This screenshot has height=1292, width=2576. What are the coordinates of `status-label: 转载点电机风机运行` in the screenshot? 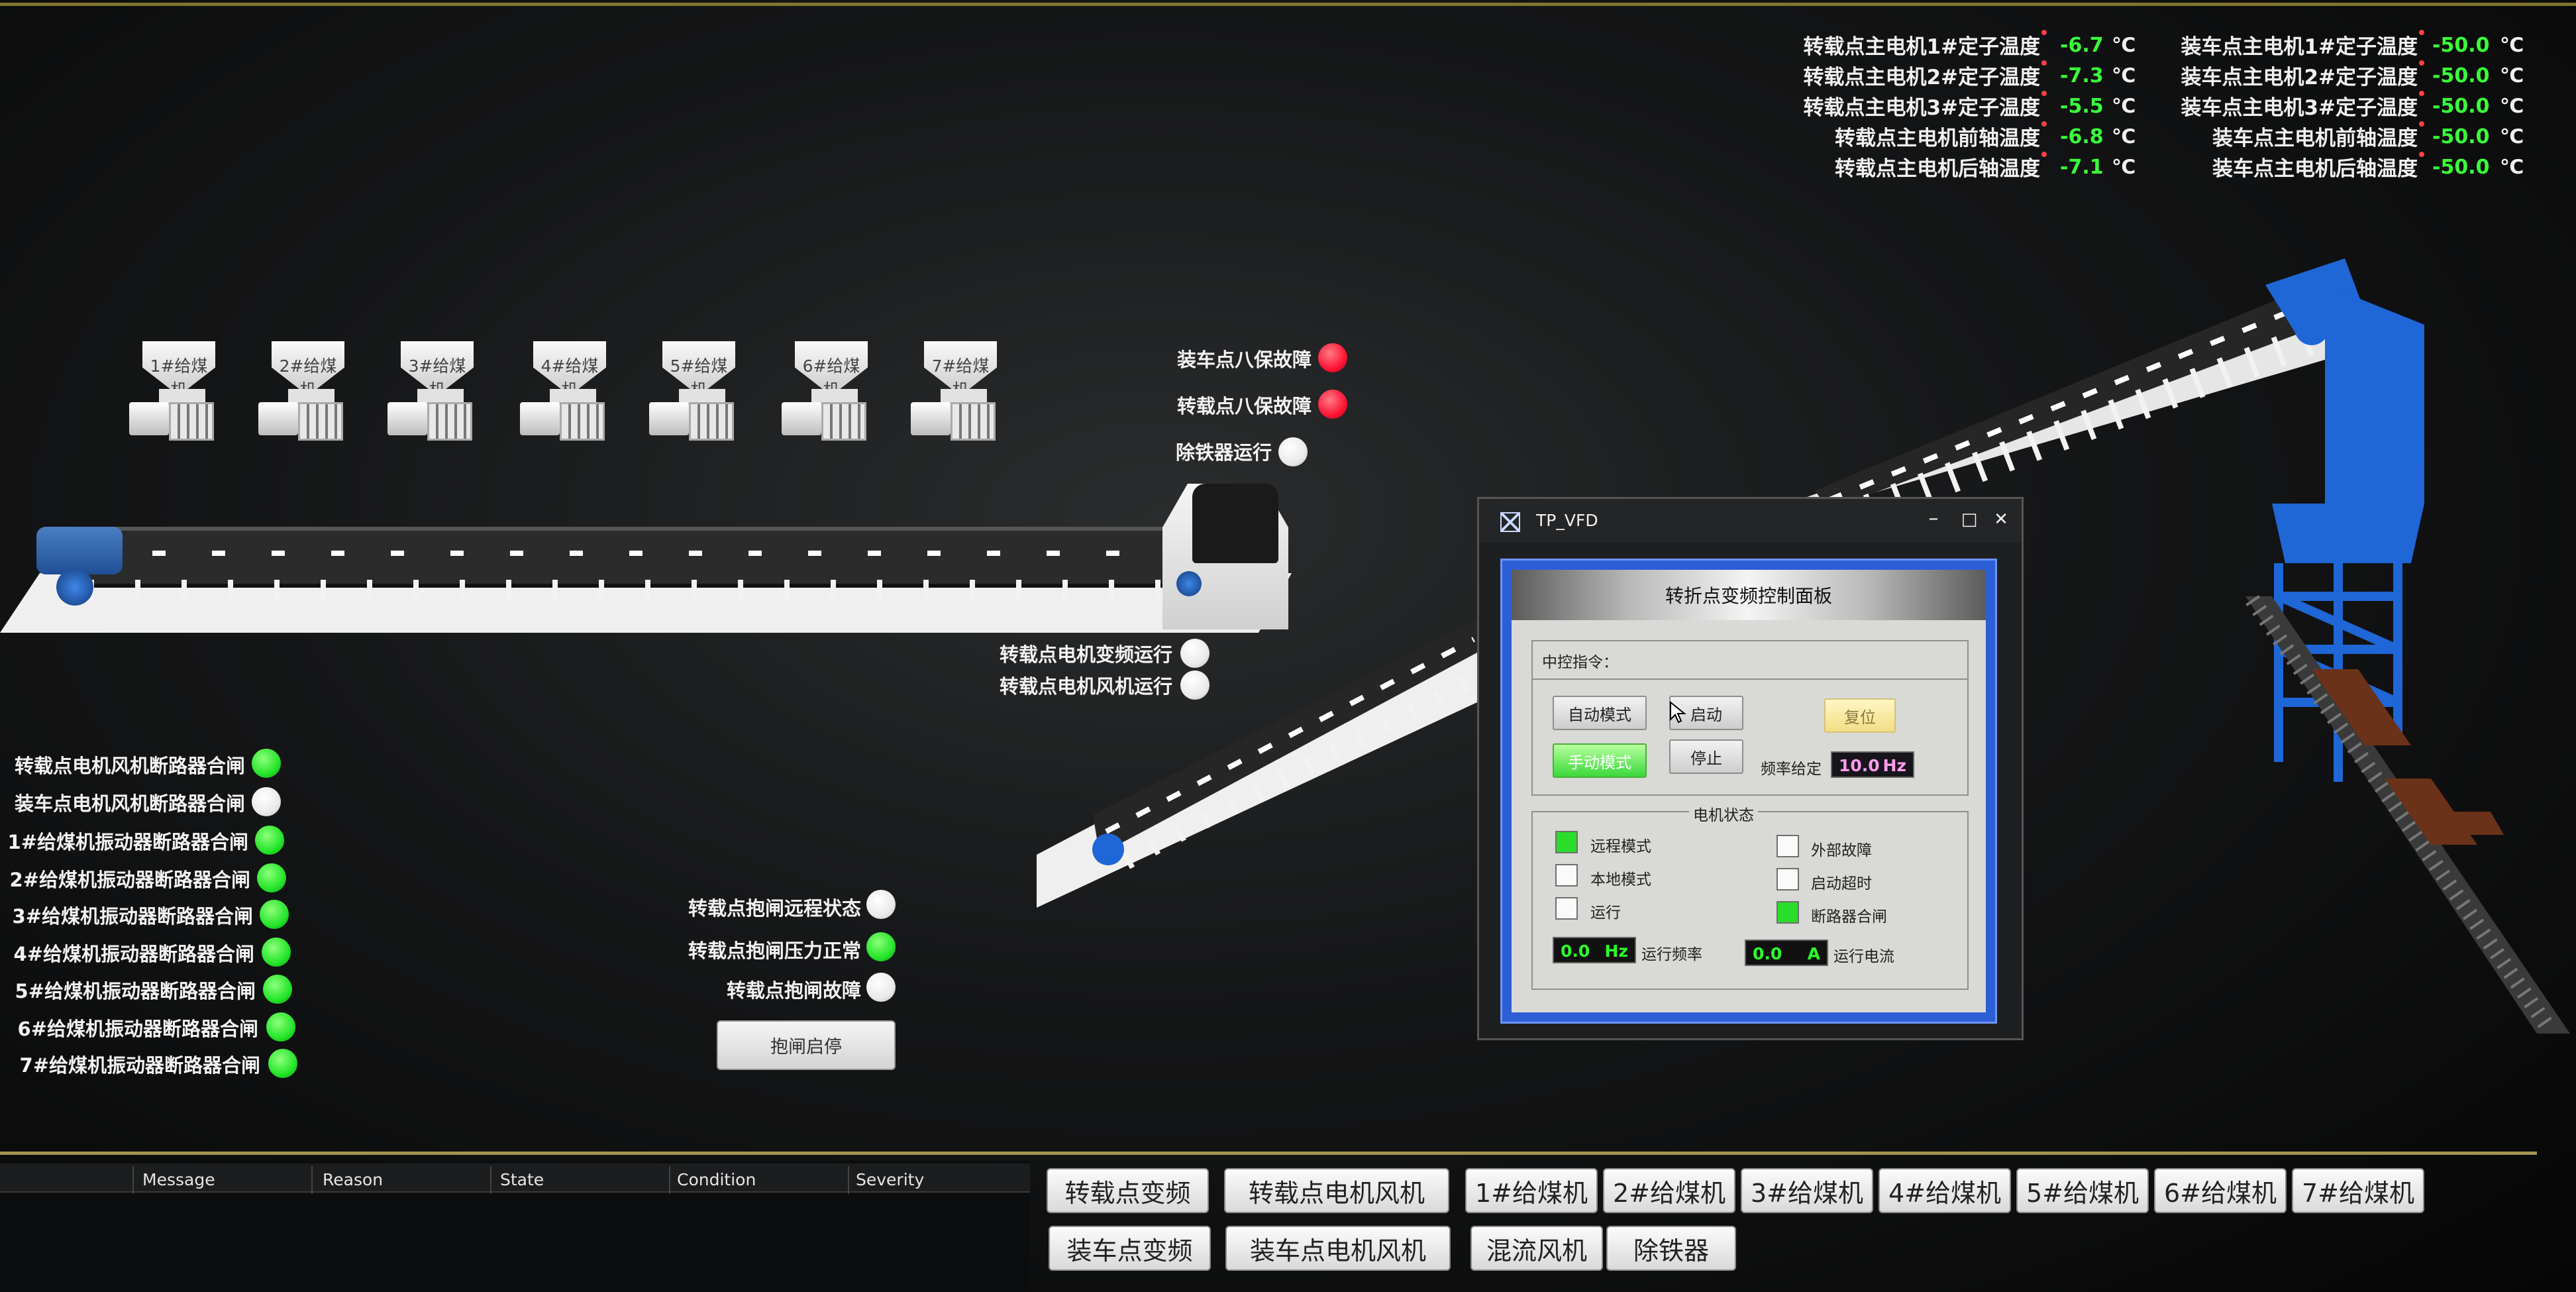 It's located at (1085, 687).